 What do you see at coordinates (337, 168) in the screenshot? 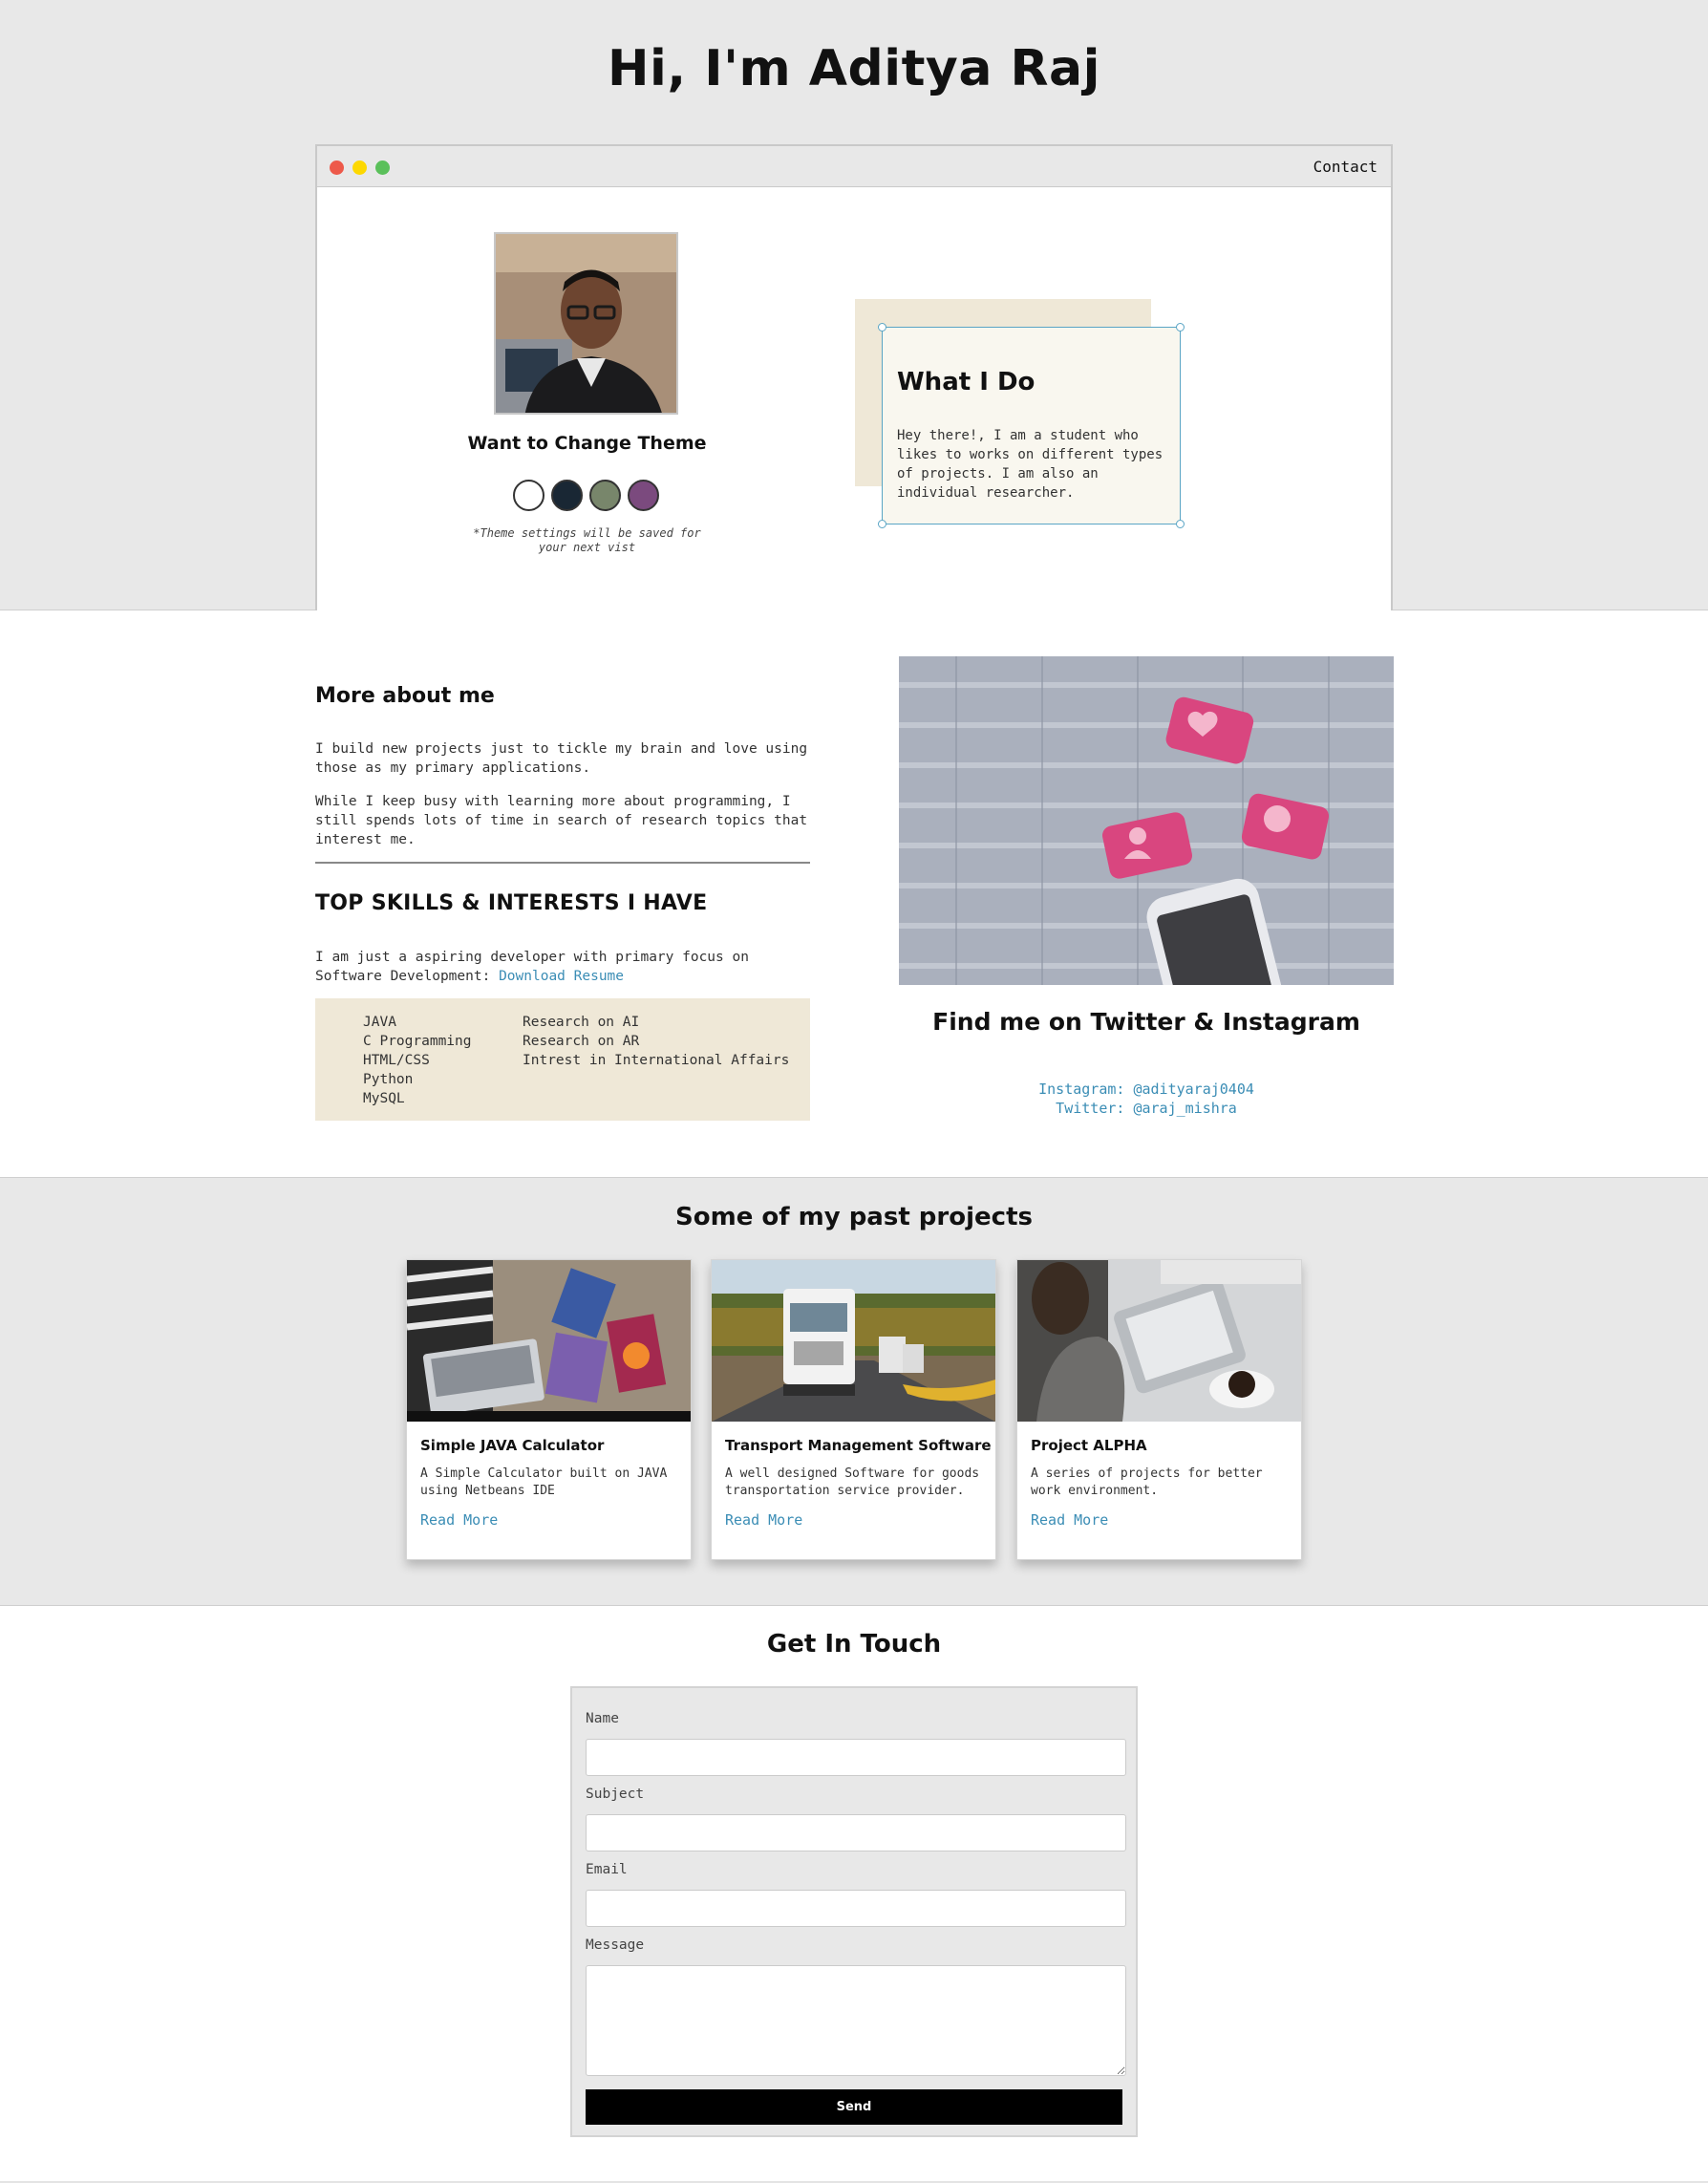
I see `window-close-dot` at bounding box center [337, 168].